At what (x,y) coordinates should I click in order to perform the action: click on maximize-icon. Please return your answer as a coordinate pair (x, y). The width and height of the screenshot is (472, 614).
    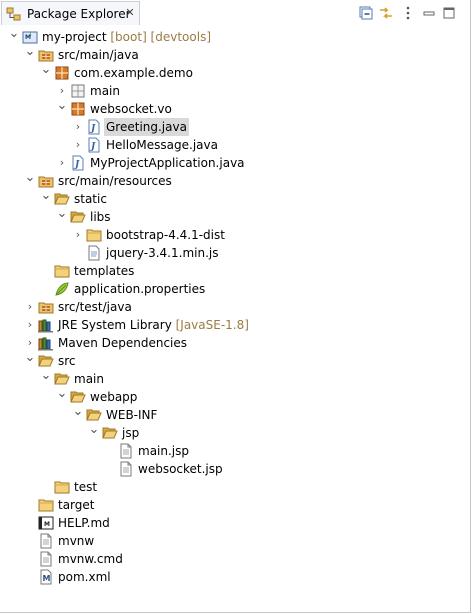
    Looking at the image, I should click on (449, 13).